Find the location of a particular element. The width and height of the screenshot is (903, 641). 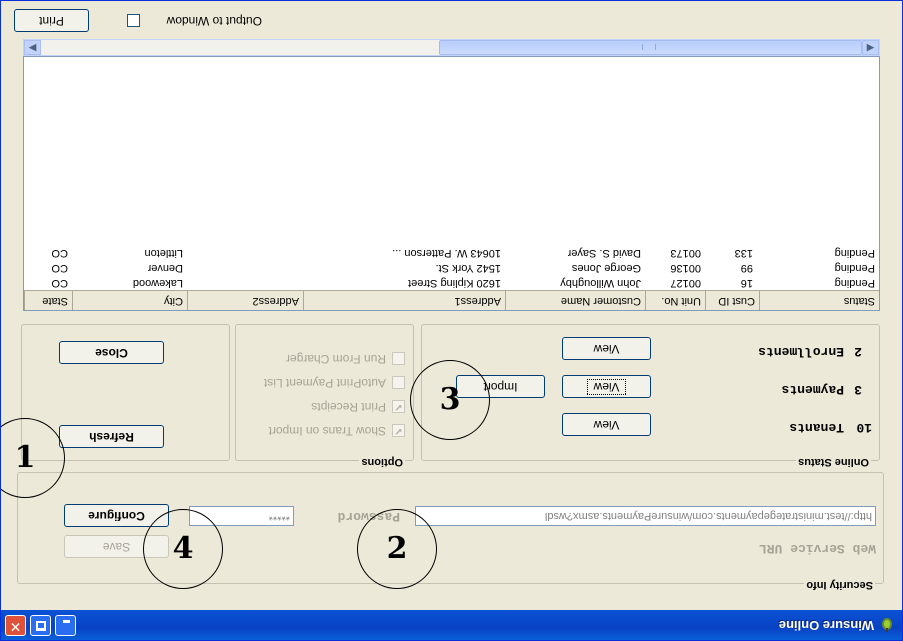

minimize-button is located at coordinates (65, 625).